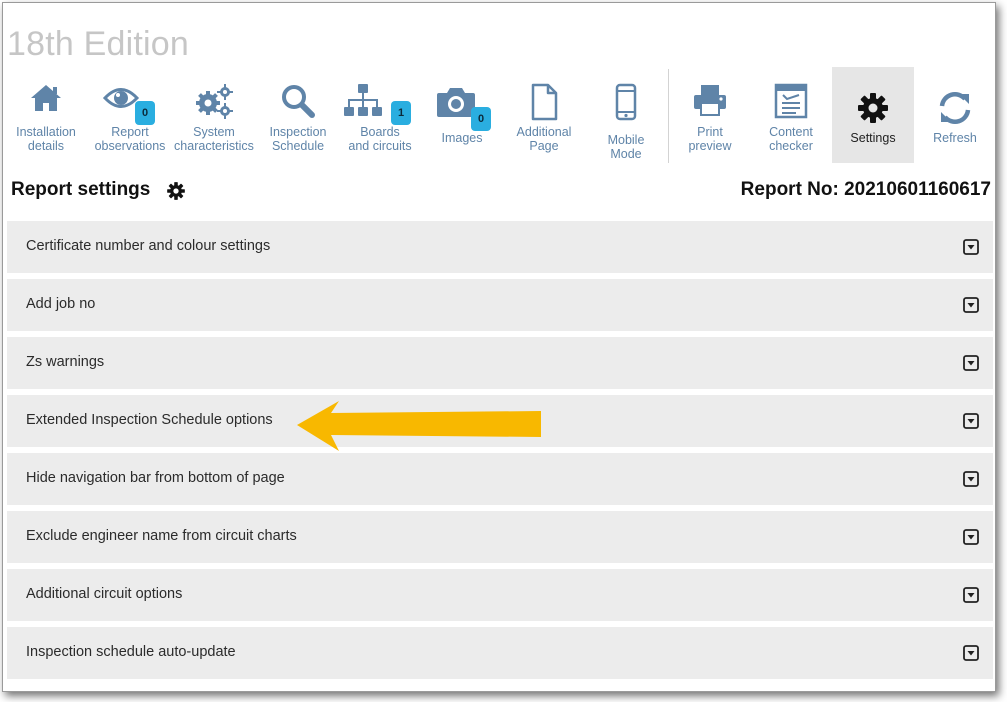  I want to click on checklist-icon, so click(791, 103).